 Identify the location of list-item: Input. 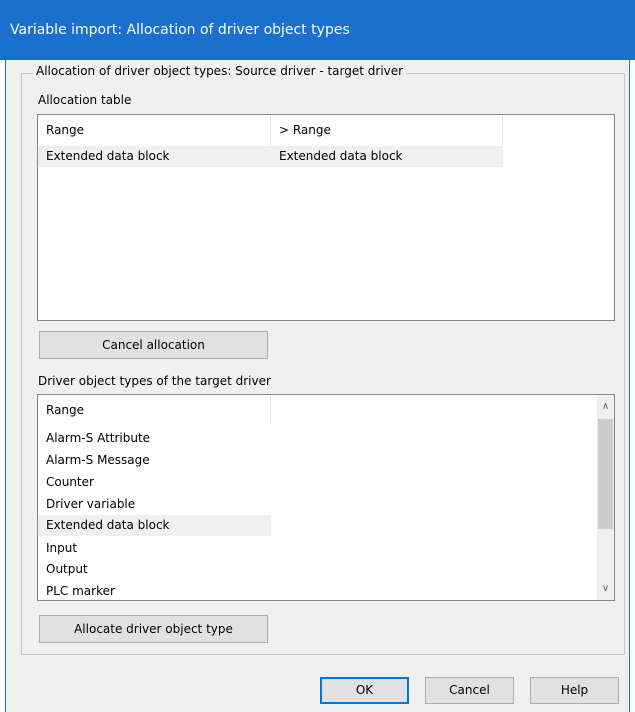
(154, 548).